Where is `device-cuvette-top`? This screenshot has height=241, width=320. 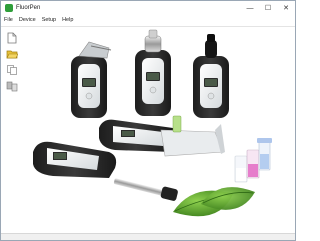
device-cuvette-top is located at coordinates (153, 72).